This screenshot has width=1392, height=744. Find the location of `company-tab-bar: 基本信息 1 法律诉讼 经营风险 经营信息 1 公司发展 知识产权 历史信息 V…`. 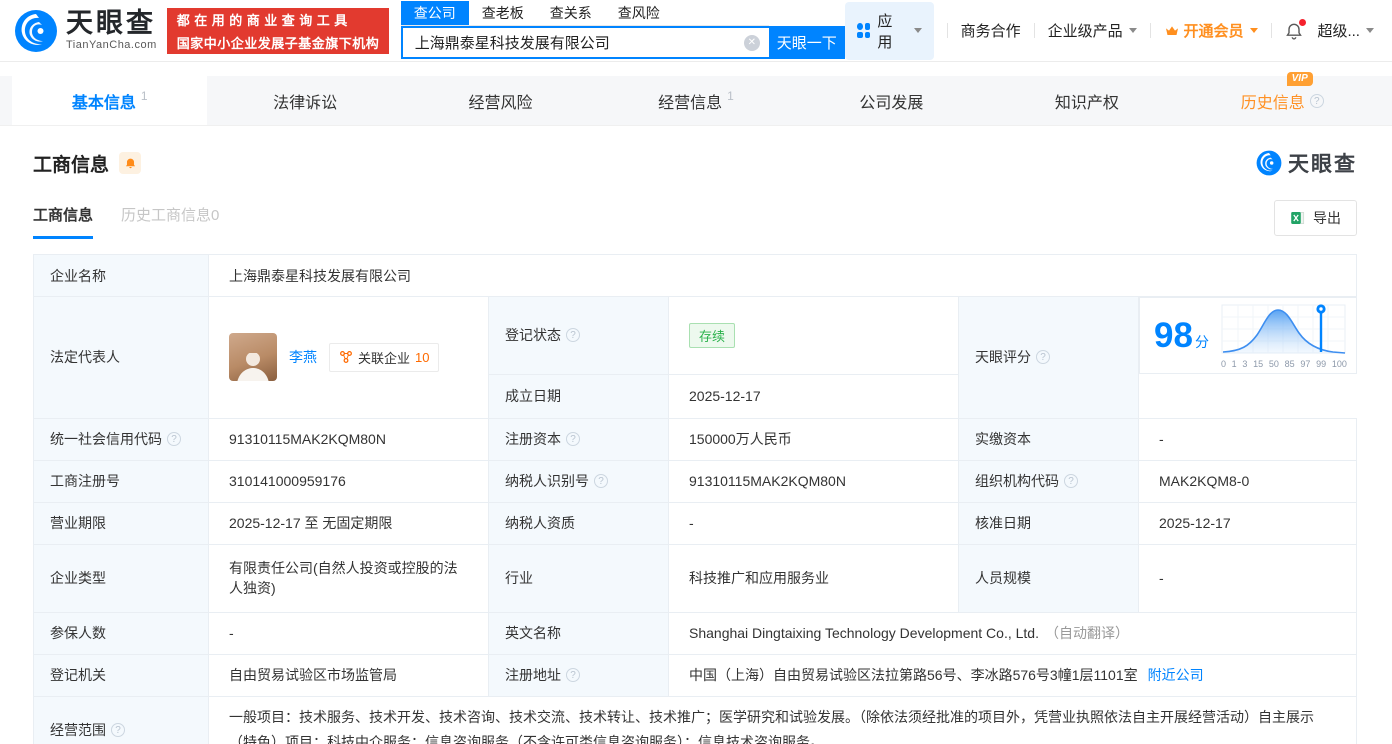

company-tab-bar: 基本信息 1 法律诉讼 经营风险 经营信息 1 公司发展 知识产权 历史信息 V… is located at coordinates (696, 98).